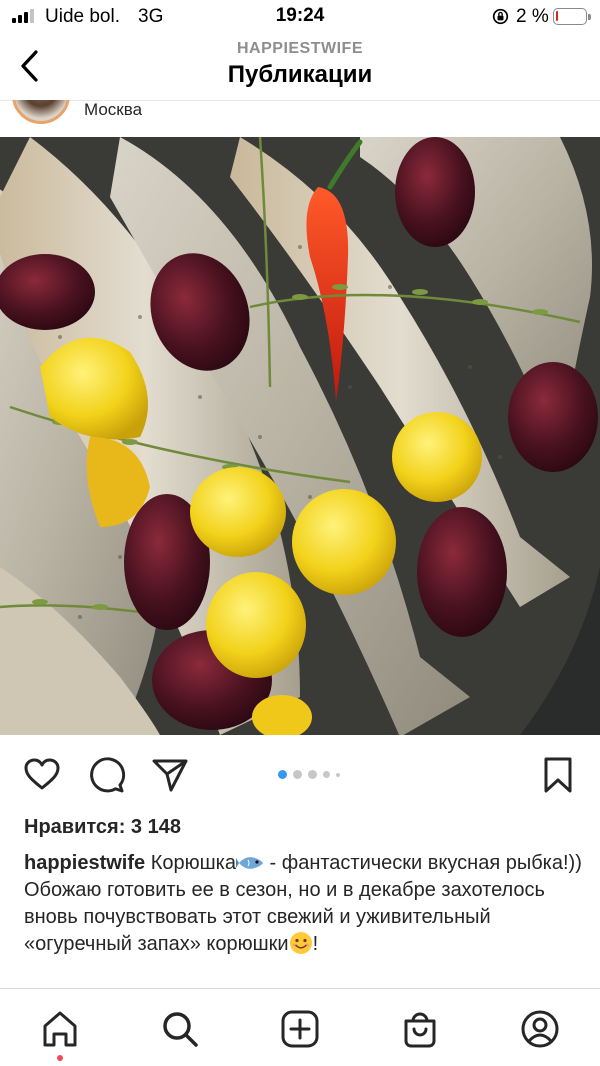  I want to click on like-button, so click(42, 775).